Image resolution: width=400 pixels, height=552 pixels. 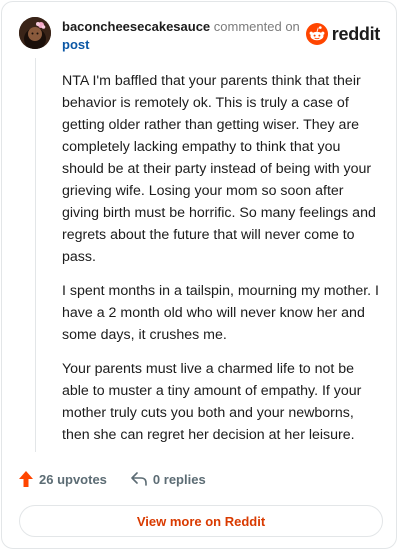 I want to click on action-text: commented on, so click(x=256, y=26).